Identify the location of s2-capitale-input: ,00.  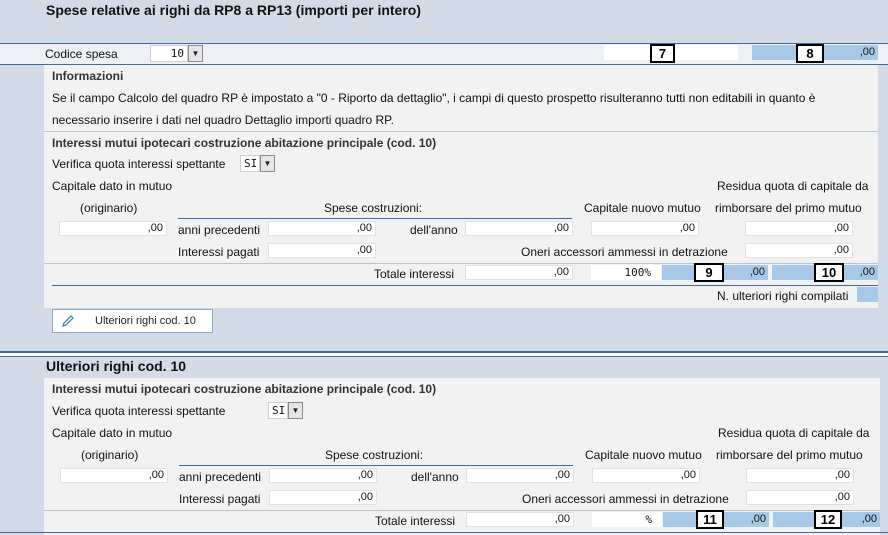
(114, 475).